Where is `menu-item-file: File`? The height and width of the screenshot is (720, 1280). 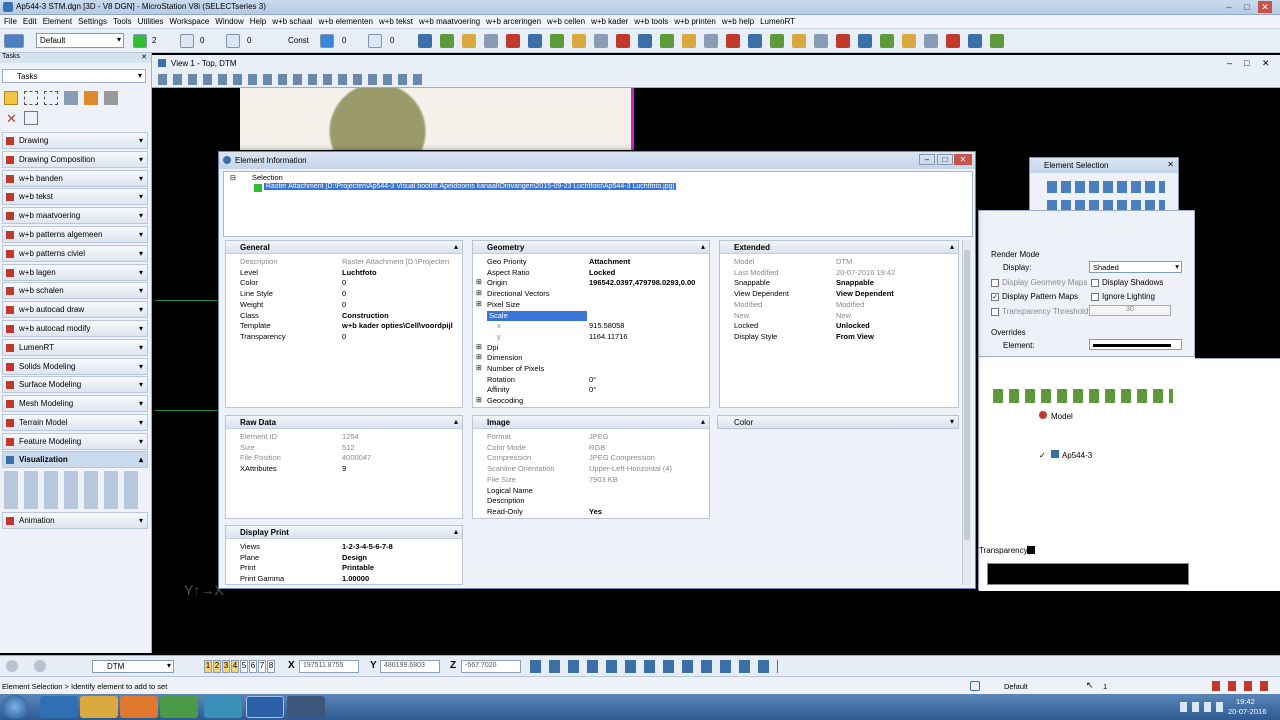
menu-item-file: File is located at coordinates (10, 22).